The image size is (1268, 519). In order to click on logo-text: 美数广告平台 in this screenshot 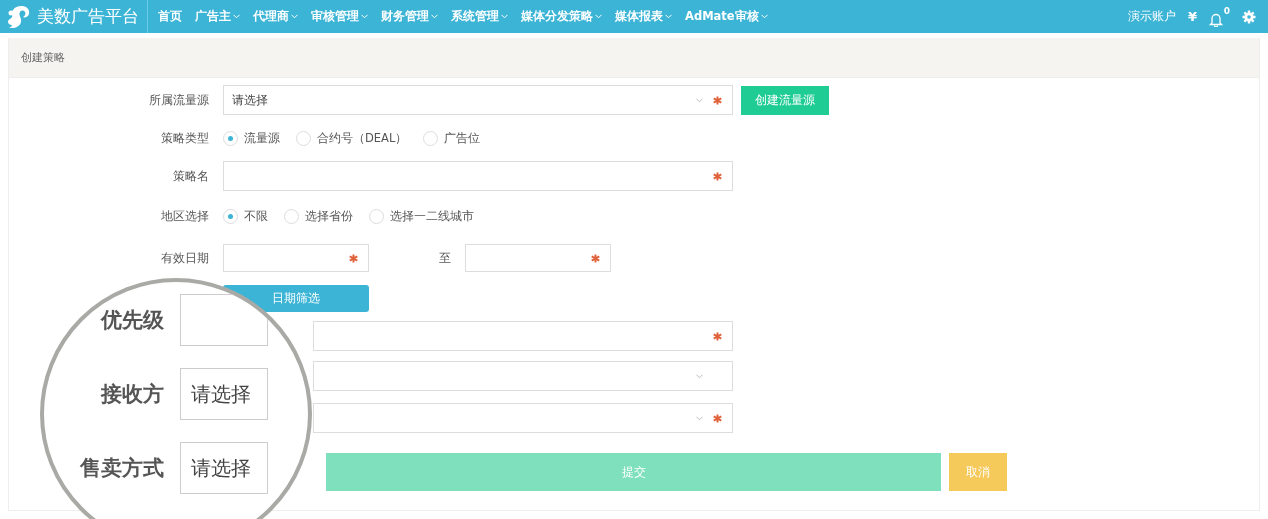, I will do `click(88, 16)`.